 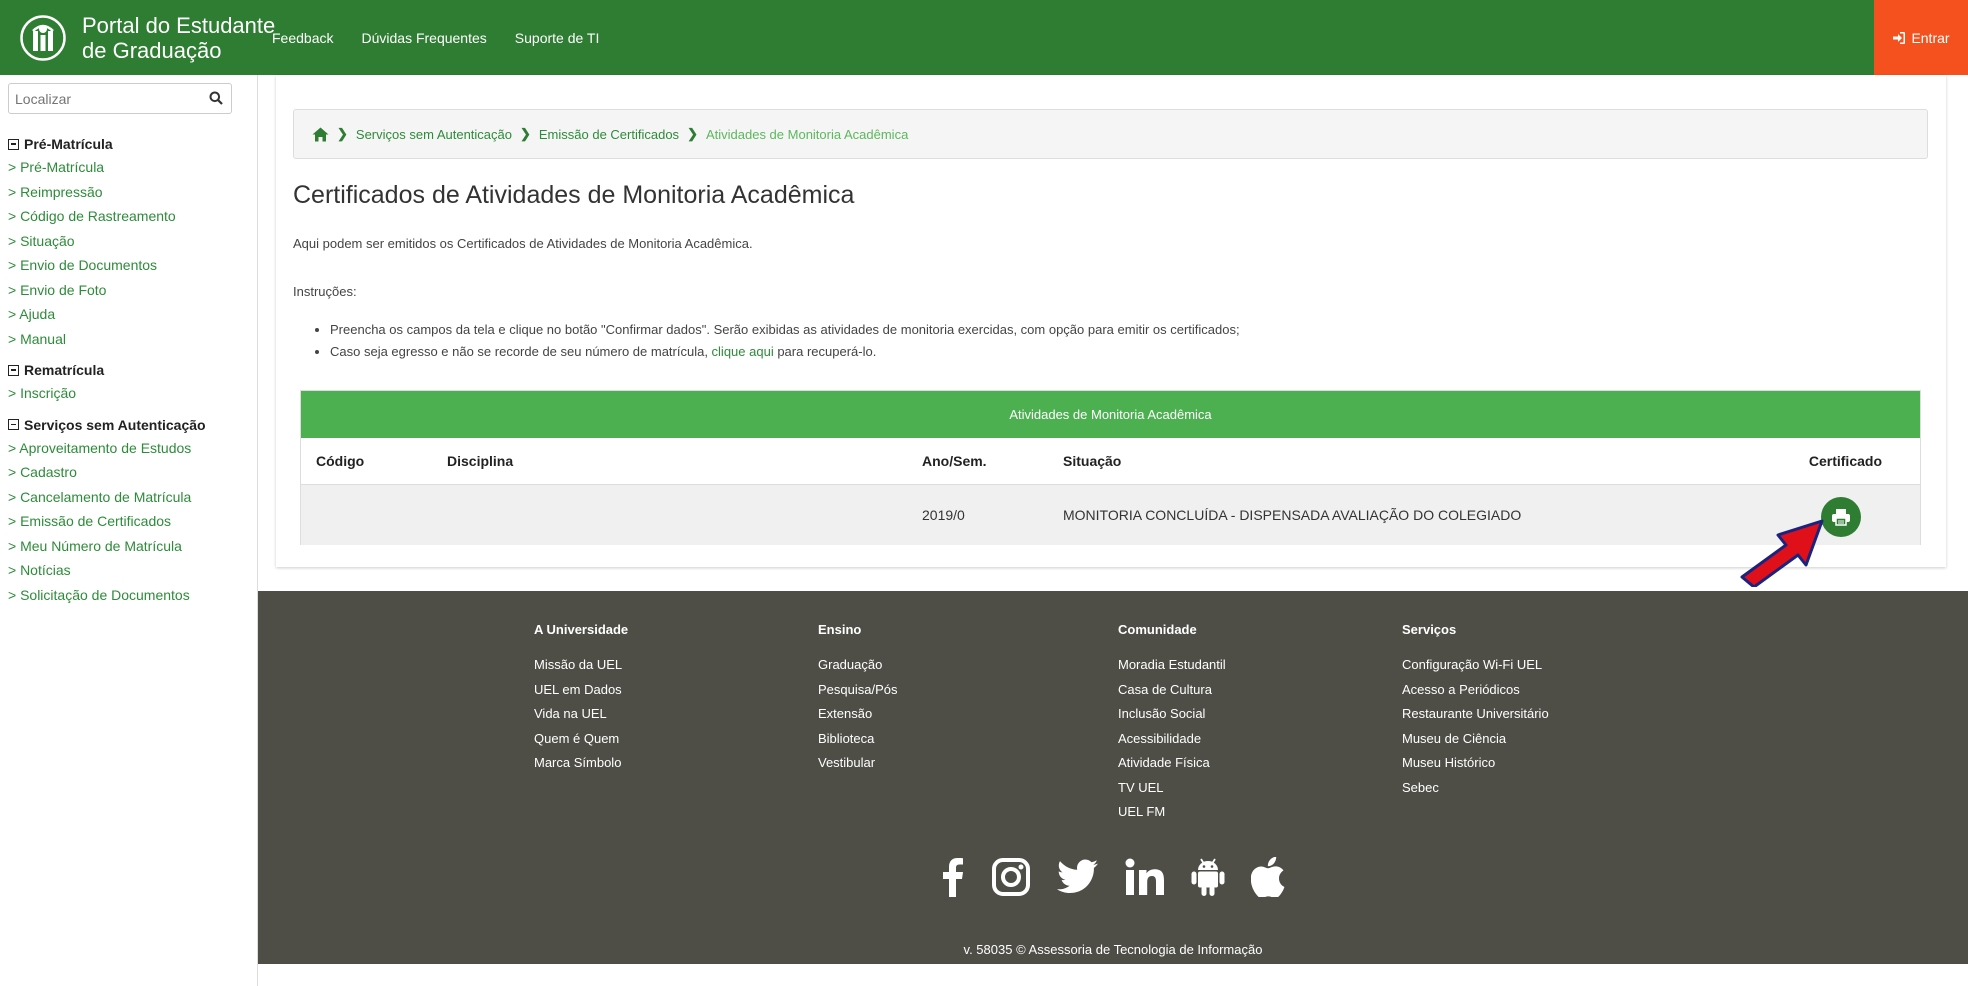 What do you see at coordinates (1172, 763) in the screenshot?
I see `footer-link: Atividade Física` at bounding box center [1172, 763].